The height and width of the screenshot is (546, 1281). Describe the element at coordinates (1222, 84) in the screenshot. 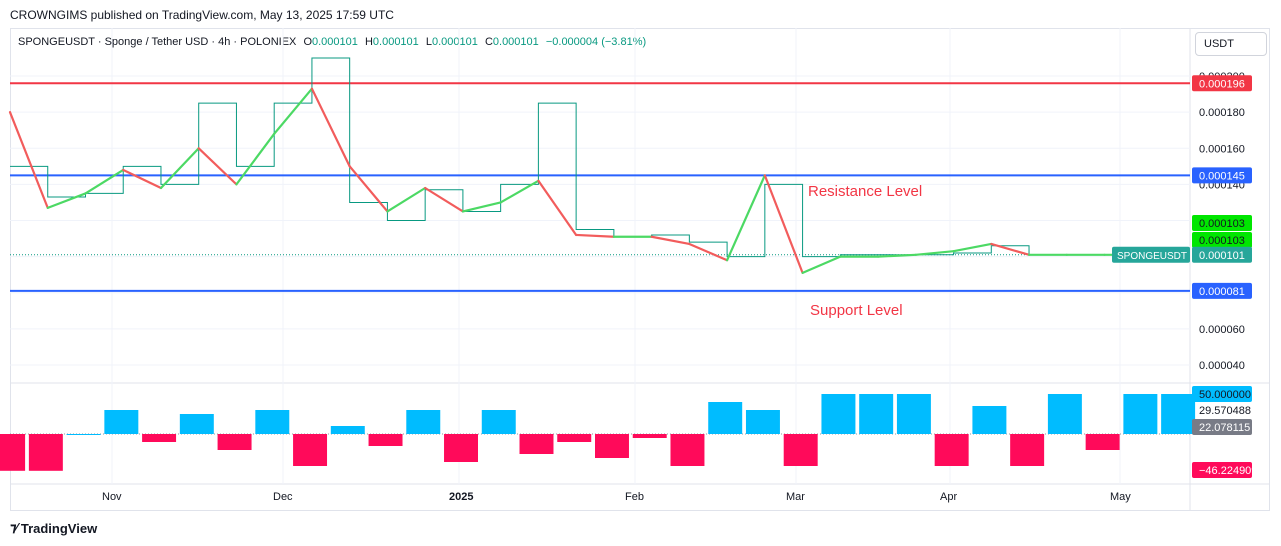

I see `resistance-top-badge: 0.000196` at that location.